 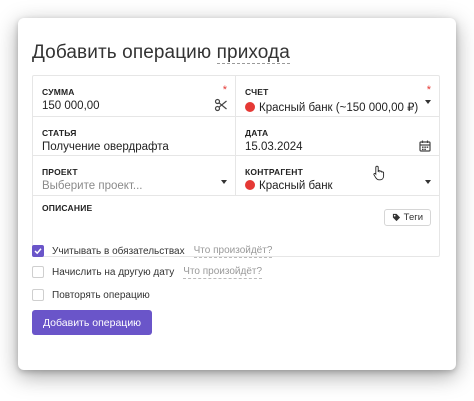 What do you see at coordinates (296, 186) in the screenshot?
I see `counterparty-value: Красный банк` at bounding box center [296, 186].